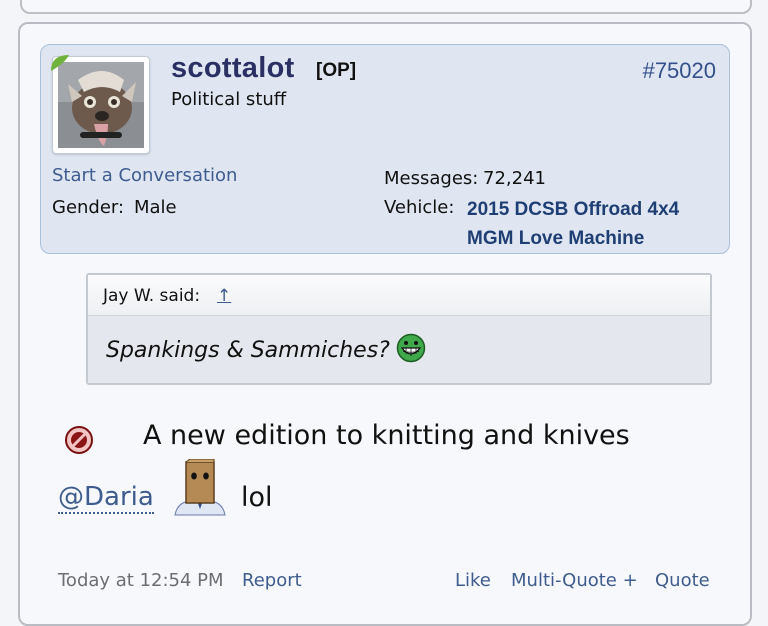 This screenshot has height=626, width=768. Describe the element at coordinates (386, 435) in the screenshot. I see `post-body-line: A new edition to knitting and knives` at that location.